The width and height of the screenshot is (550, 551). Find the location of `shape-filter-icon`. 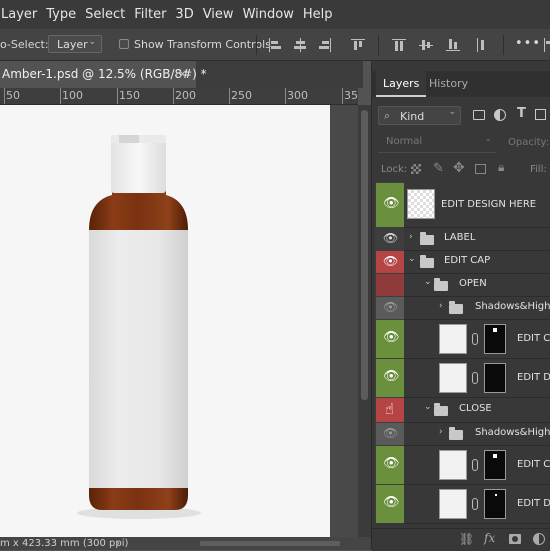

shape-filter-icon is located at coordinates (540, 114).